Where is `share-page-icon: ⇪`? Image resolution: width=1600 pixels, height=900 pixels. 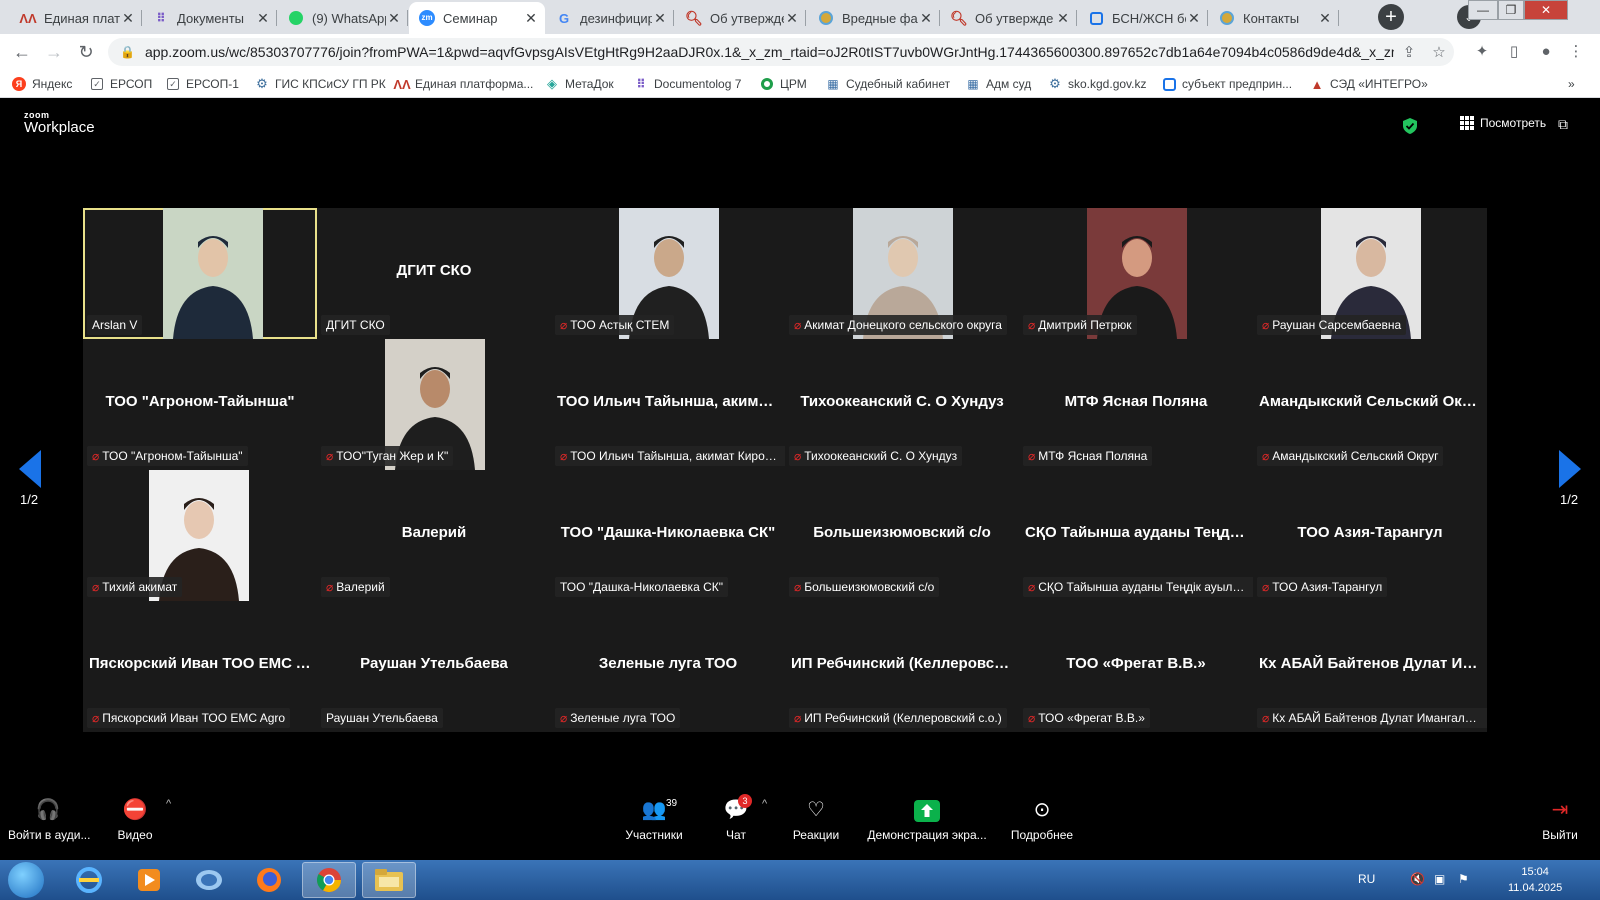 share-page-icon: ⇪ is located at coordinates (1409, 52).